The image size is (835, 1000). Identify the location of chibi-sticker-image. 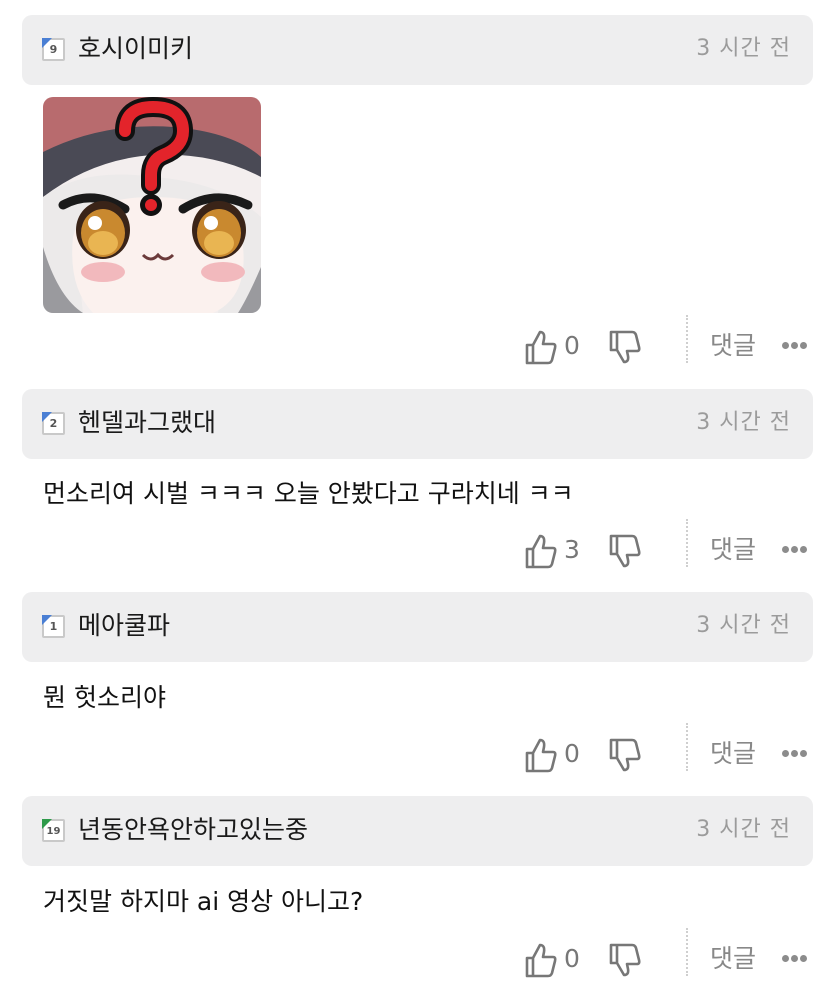
(152, 205).